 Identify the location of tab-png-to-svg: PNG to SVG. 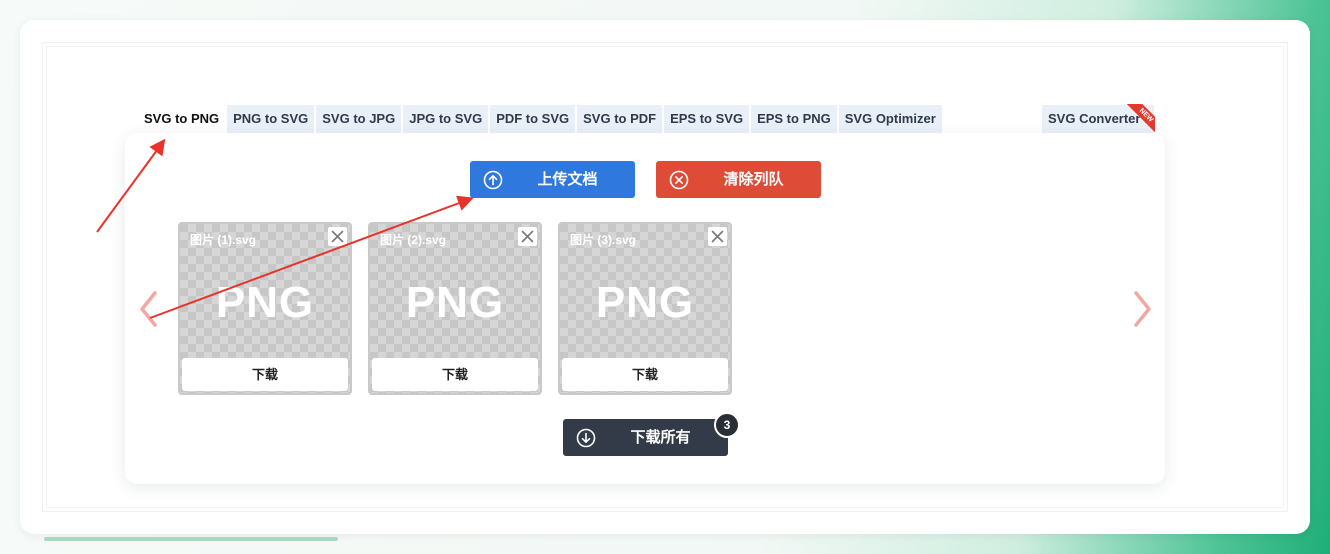
(271, 119).